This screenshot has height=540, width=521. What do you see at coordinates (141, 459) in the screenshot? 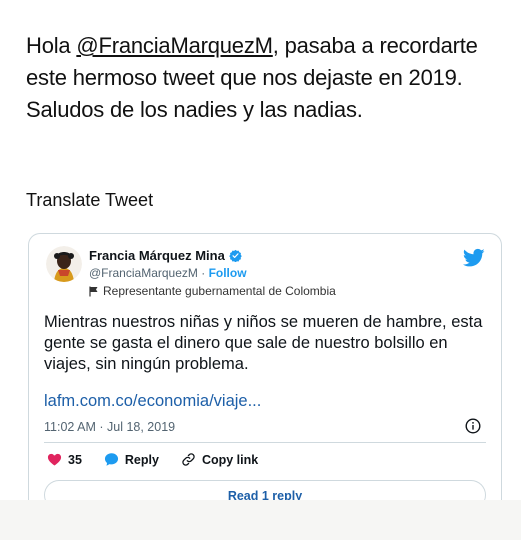
I see `reply-label: Reply` at bounding box center [141, 459].